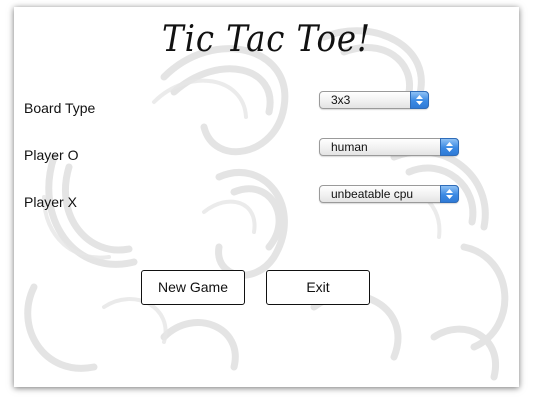 The width and height of the screenshot is (533, 408). Describe the element at coordinates (372, 194) in the screenshot. I see `player-x-value: unbeatable cpu` at that location.